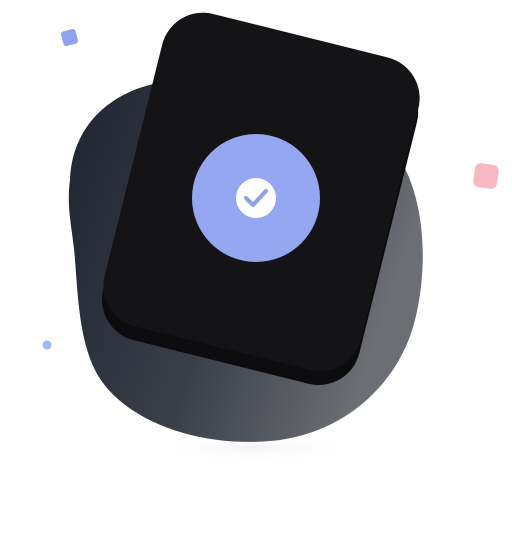 This screenshot has height=538, width=512. I want to click on confetti-blue-square, so click(69, 37).